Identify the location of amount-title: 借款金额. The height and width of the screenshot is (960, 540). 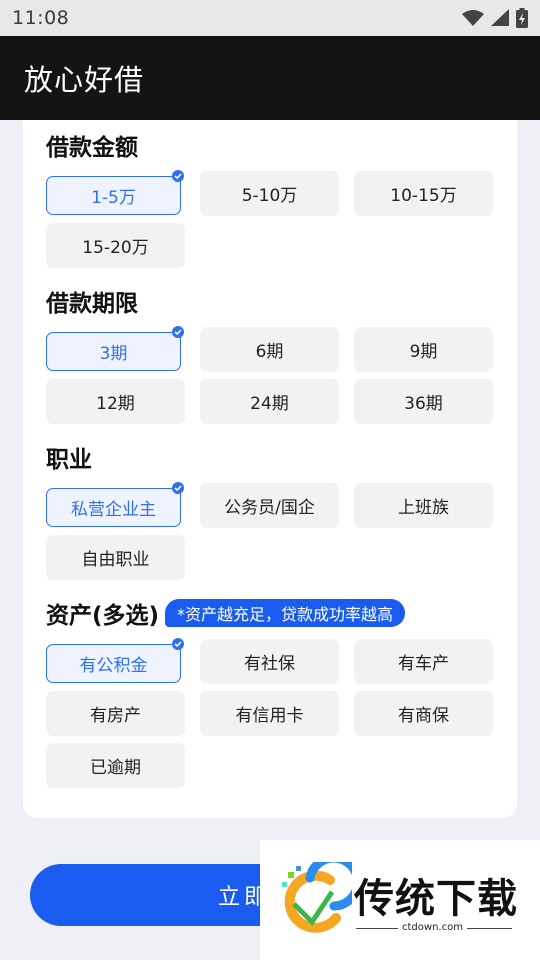
(92, 148).